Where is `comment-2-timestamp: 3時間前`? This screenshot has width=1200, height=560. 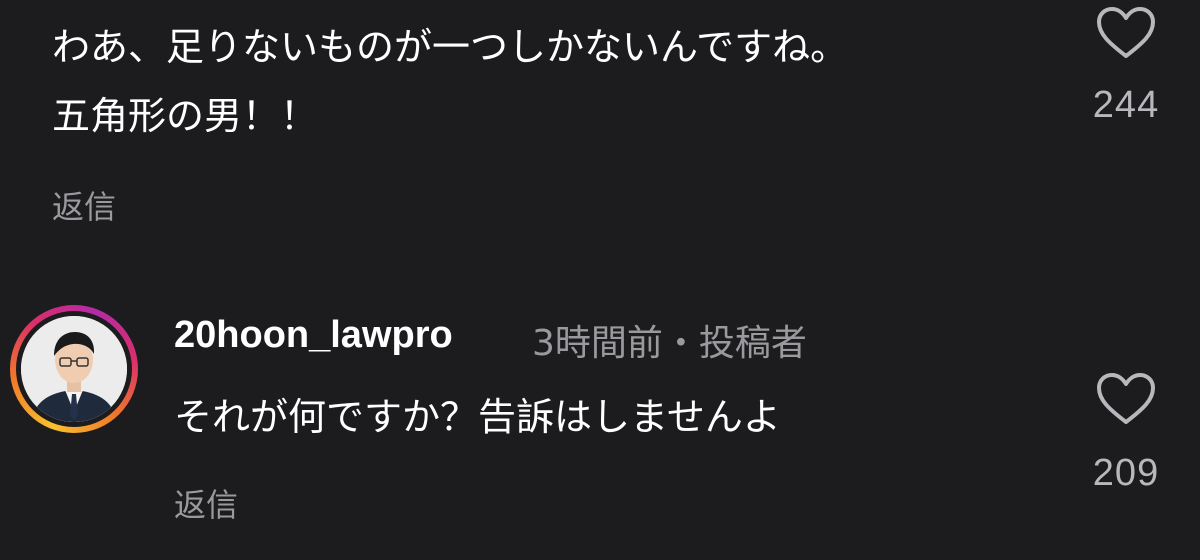 comment-2-timestamp: 3時間前 is located at coordinates (597, 343).